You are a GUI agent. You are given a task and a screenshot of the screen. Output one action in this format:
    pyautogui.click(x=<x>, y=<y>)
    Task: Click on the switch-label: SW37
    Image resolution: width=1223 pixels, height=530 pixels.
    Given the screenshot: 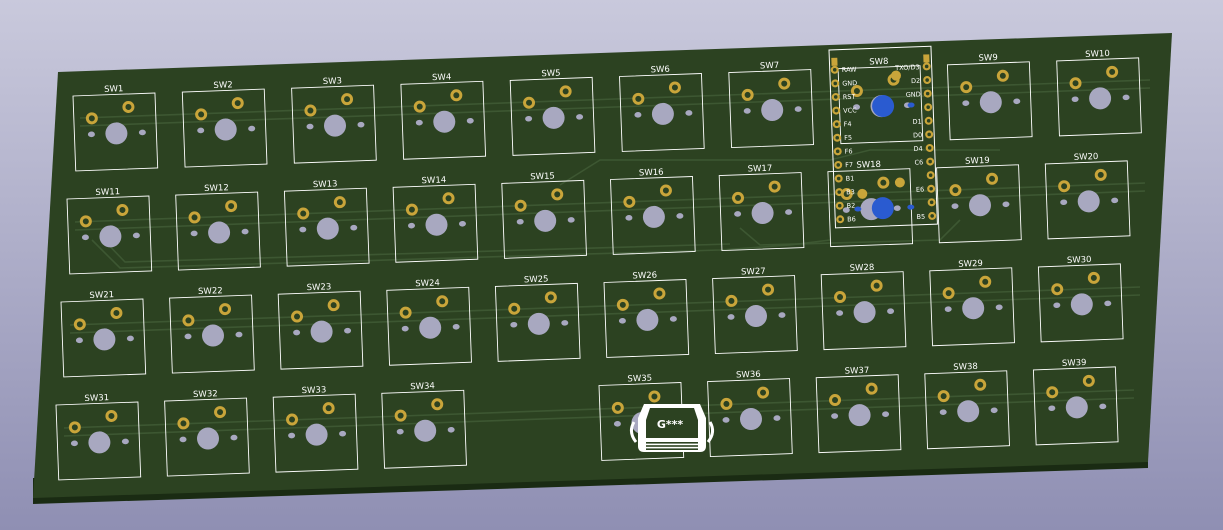 What is the action you would take?
    pyautogui.click(x=857, y=371)
    